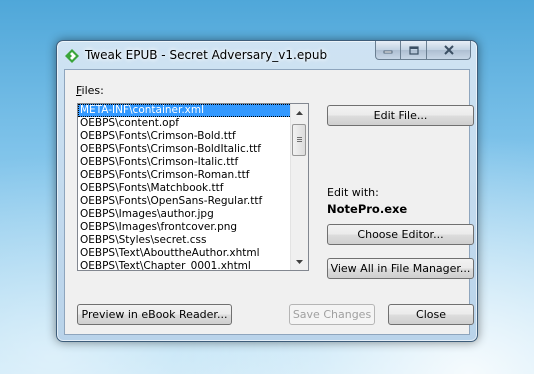  What do you see at coordinates (206, 55) in the screenshot?
I see `window-title: Tweak EPUB - Secret Adversary_v1.epub` at bounding box center [206, 55].